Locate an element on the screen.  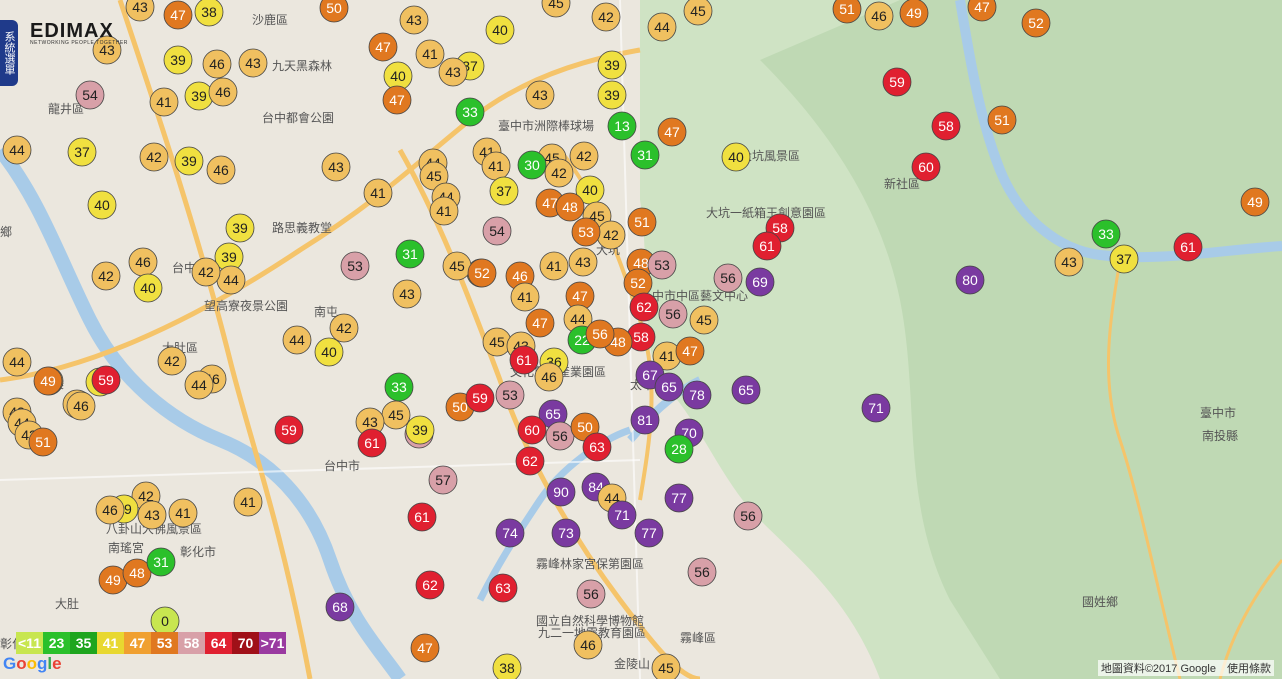
system-menu-tab: 系統選單 is located at coordinates (9, 53).